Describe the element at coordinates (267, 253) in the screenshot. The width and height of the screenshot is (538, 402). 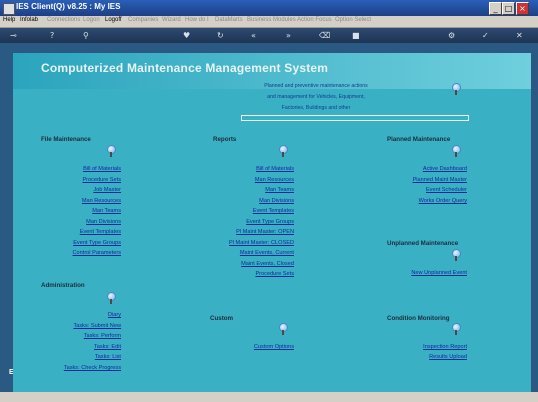
I see `link-report-maint-events-current: Maint Events, Current` at that location.